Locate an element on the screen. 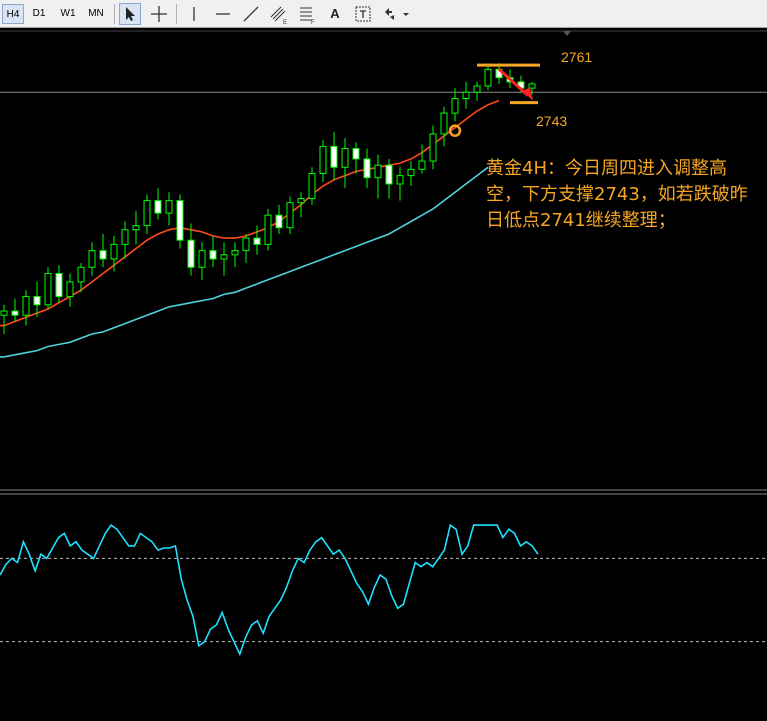  text-label-icon is located at coordinates (363, 14).